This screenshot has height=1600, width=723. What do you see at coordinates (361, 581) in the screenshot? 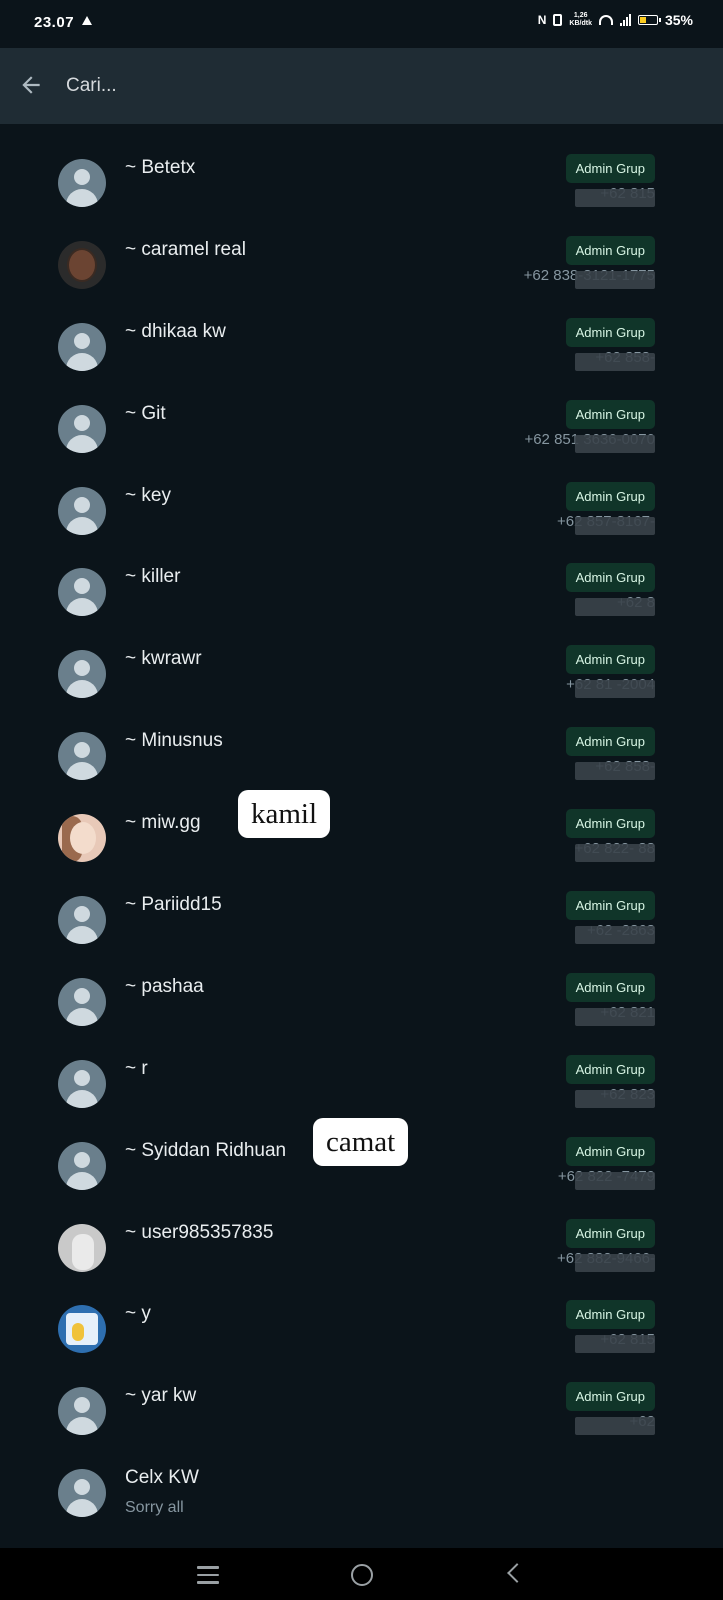
I see `contact-row: ~ killerAdmin Grup+62 8` at bounding box center [361, 581].